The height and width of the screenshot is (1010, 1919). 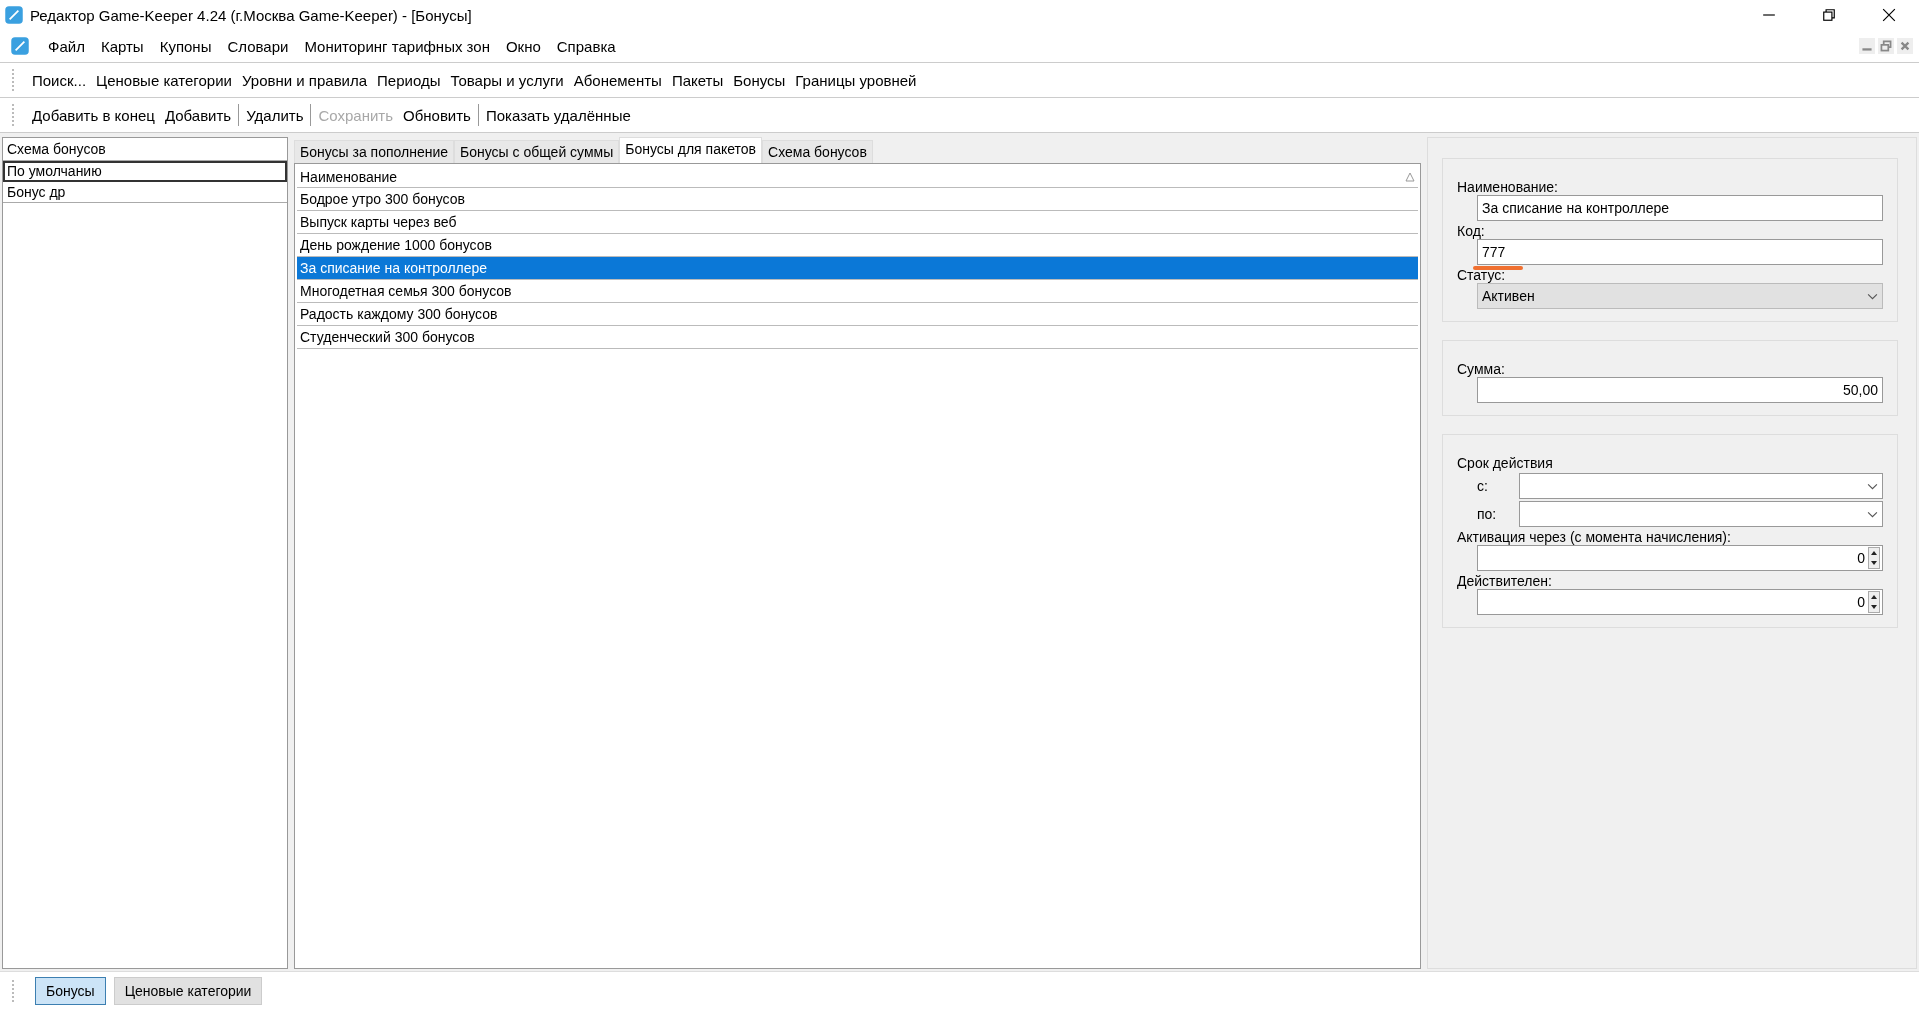 I want to click on code-field: 777, so click(x=1680, y=252).